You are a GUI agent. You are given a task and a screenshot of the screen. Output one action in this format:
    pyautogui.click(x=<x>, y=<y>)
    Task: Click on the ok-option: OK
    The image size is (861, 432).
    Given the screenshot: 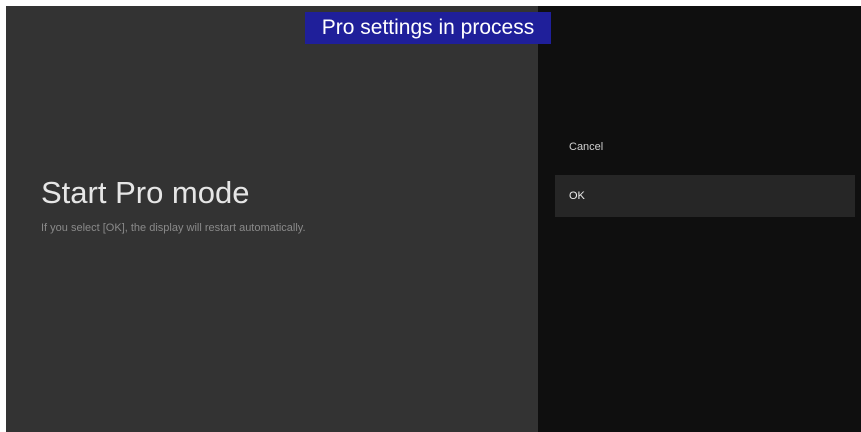 What is the action you would take?
    pyautogui.click(x=705, y=196)
    